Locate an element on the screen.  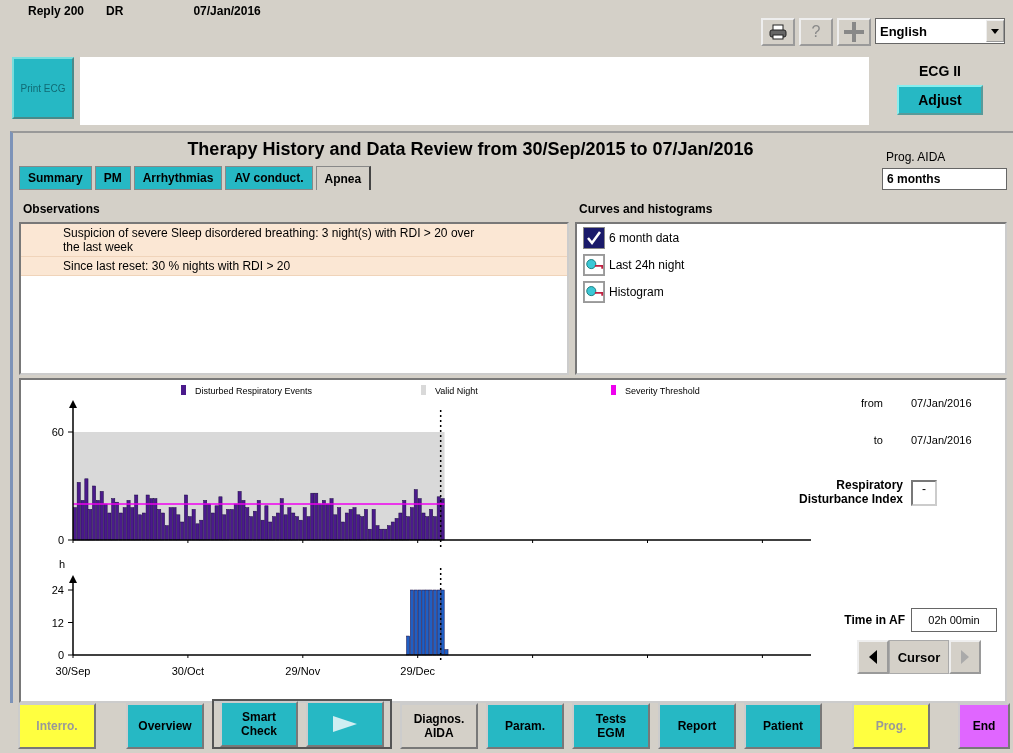
device-label: Reply 200 is located at coordinates (56, 12).